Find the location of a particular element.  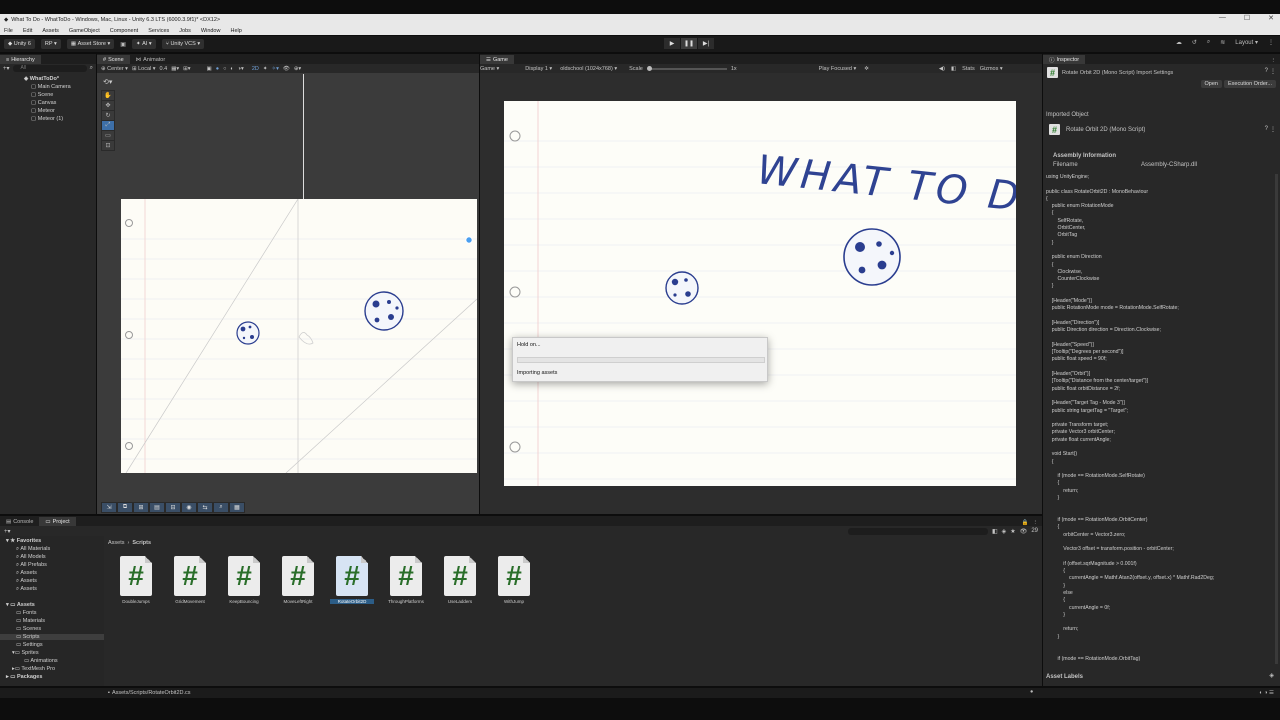

breadcrumb-assets: Assets is located at coordinates (116, 543).